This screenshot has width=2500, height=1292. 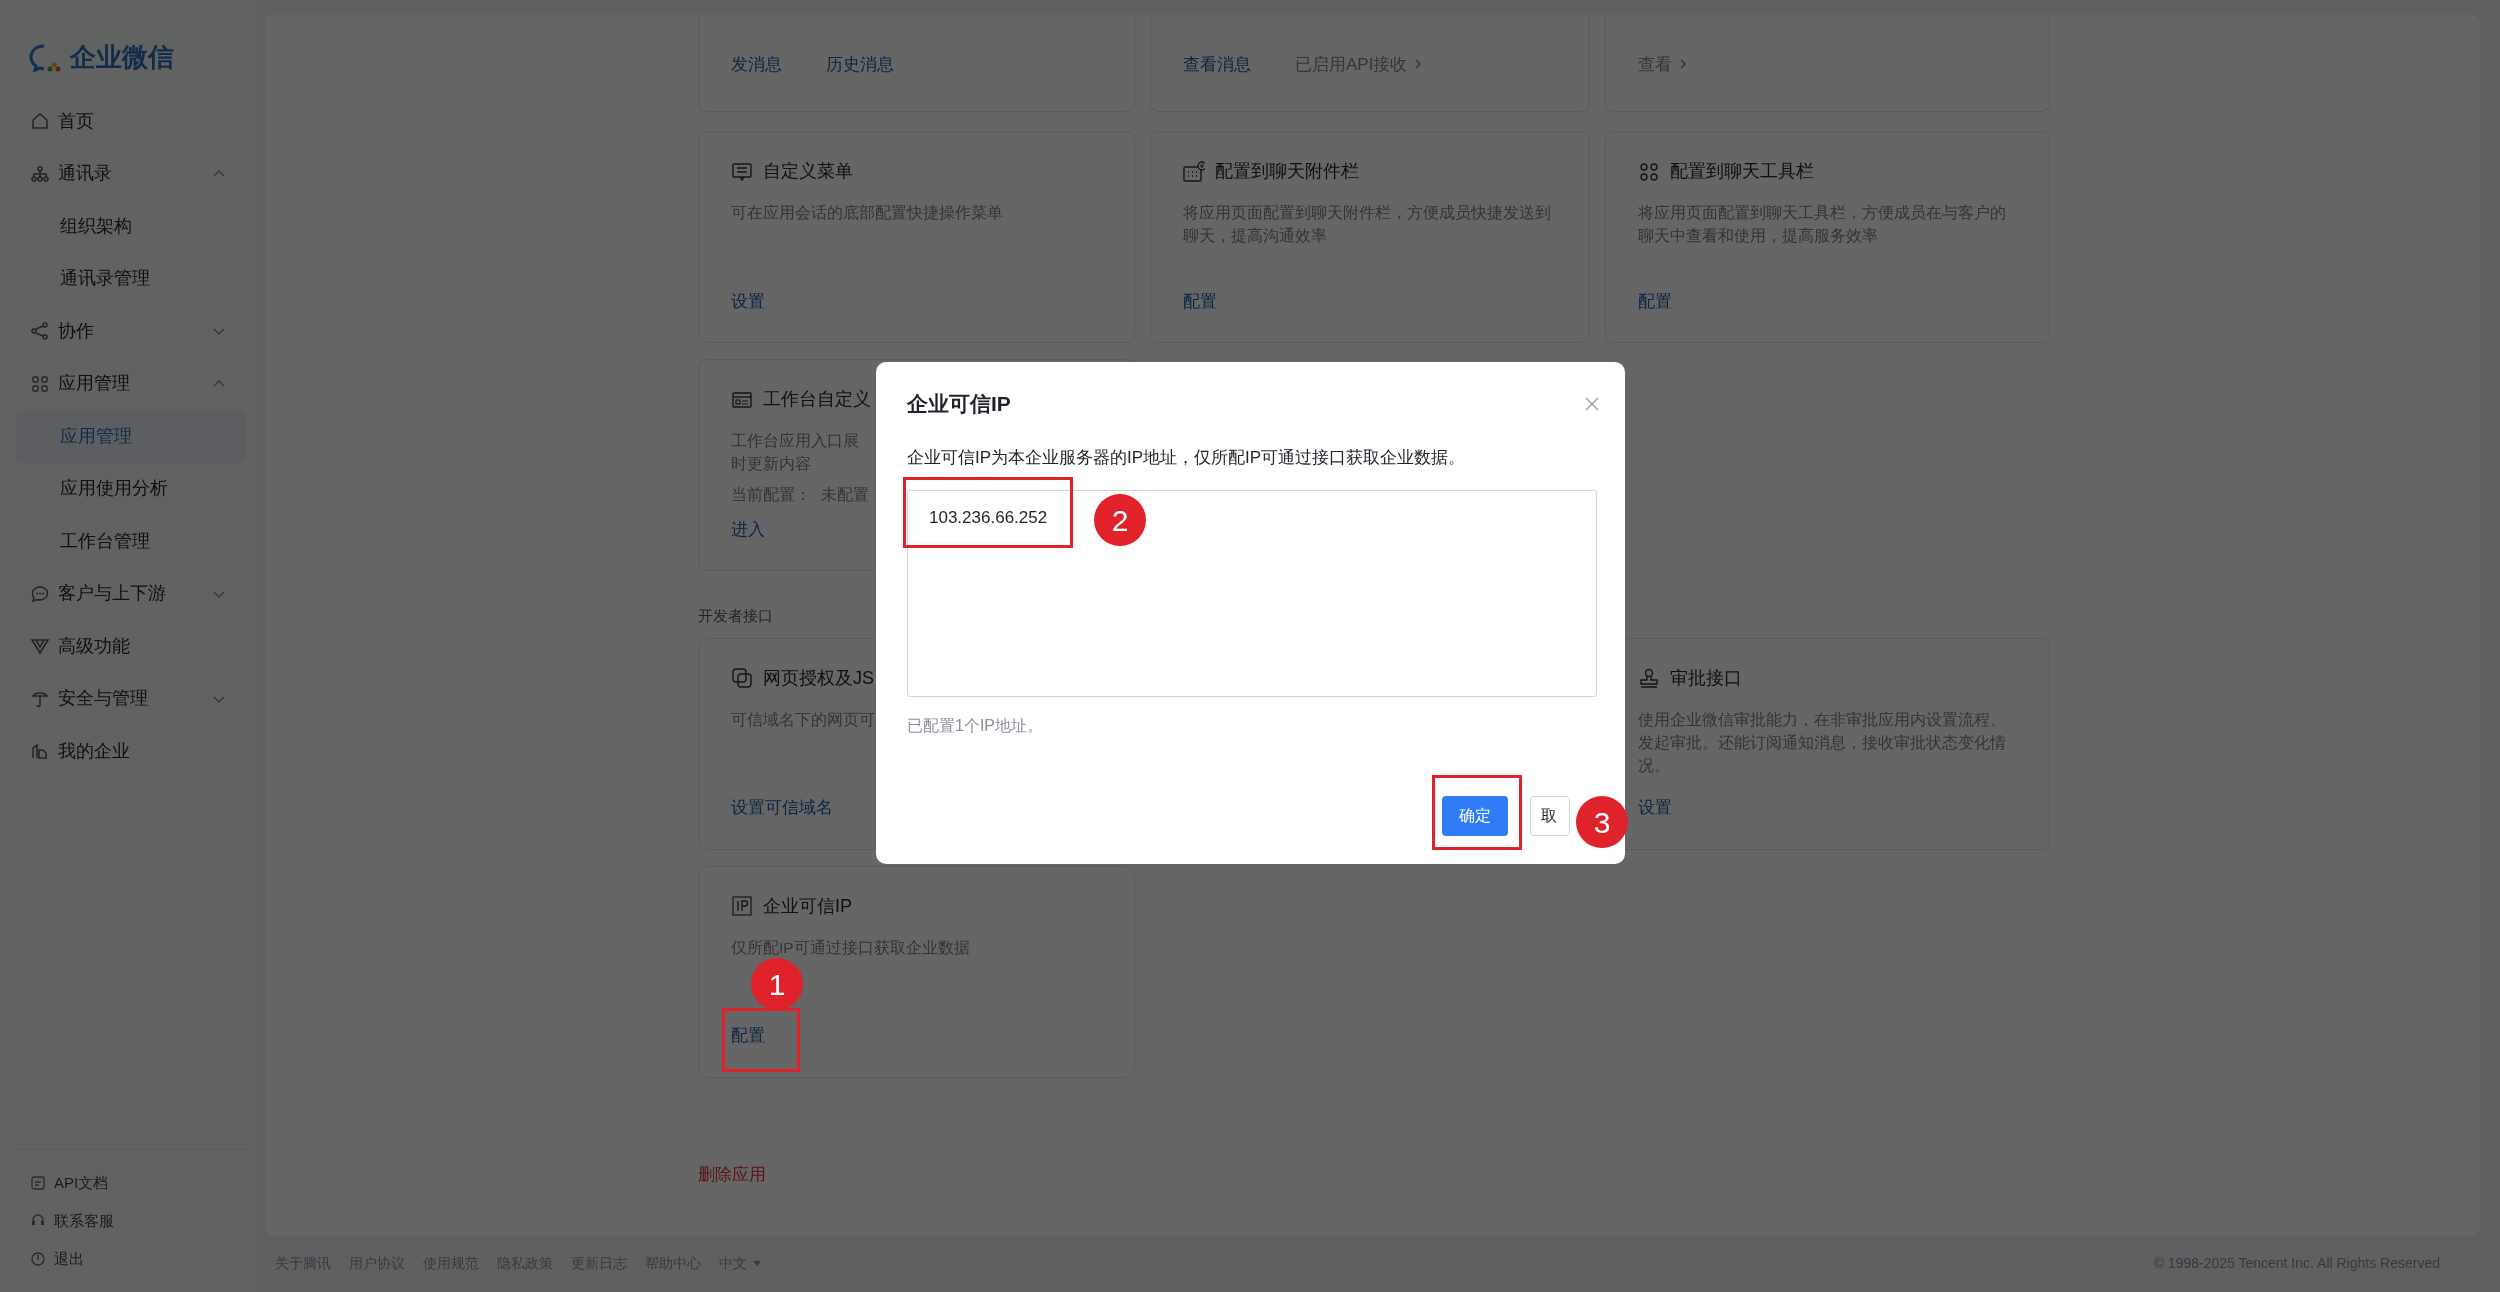 I want to click on card-link: 进入, so click(x=748, y=529).